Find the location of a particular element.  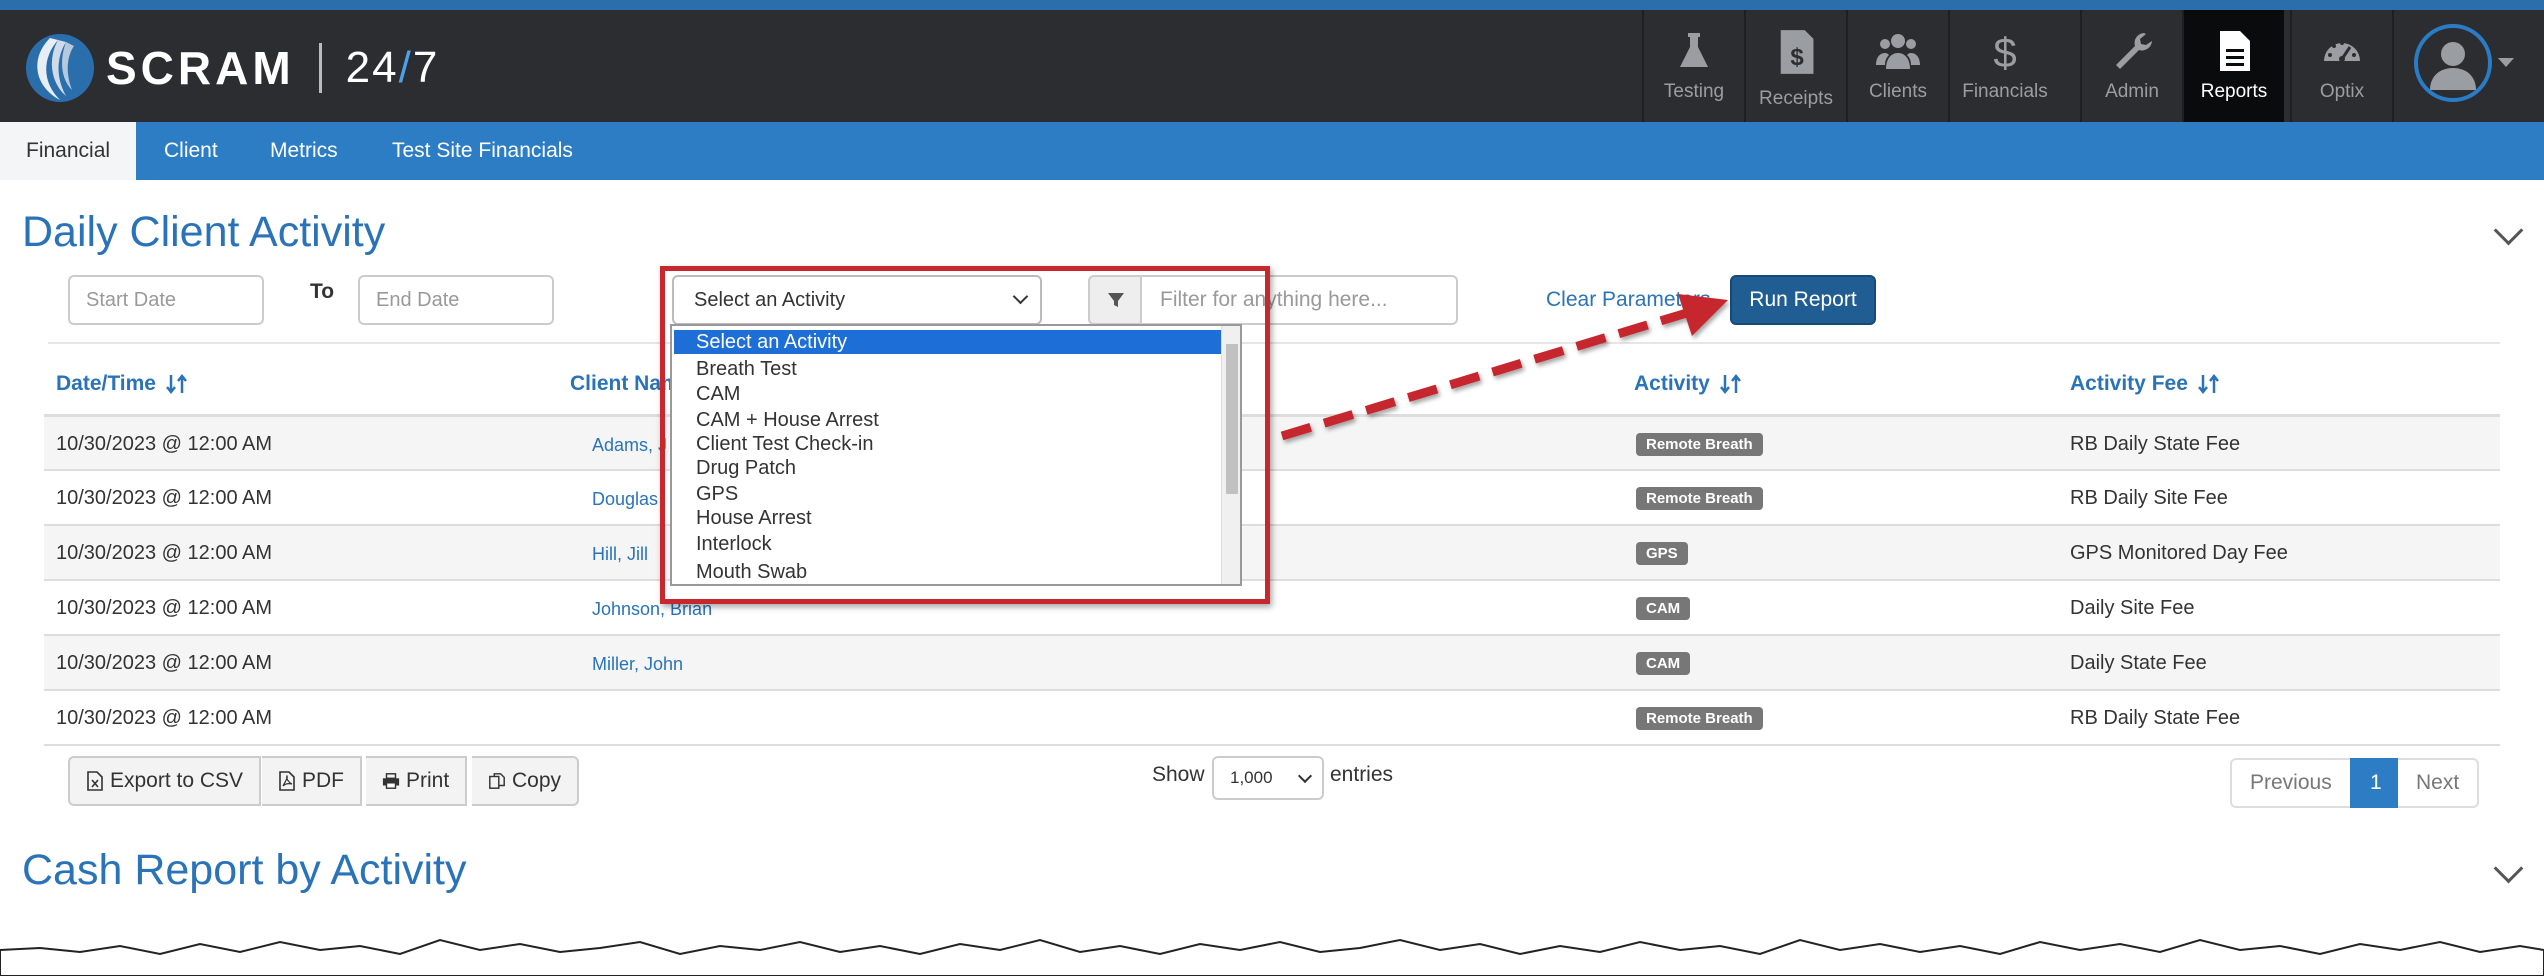

client-link: Douglas is located at coordinates (625, 499).